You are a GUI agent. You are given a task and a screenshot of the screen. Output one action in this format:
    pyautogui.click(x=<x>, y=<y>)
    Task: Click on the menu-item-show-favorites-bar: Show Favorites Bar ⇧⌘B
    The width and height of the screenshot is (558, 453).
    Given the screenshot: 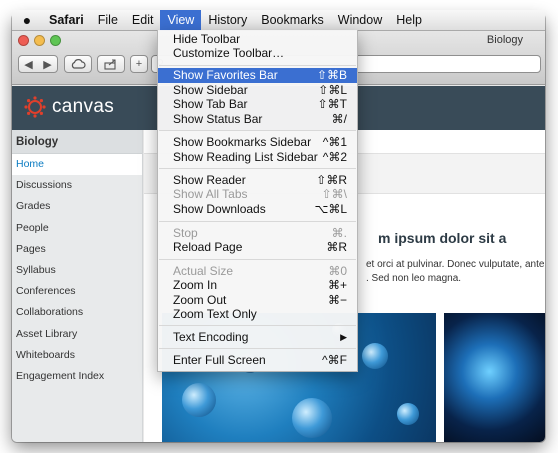 What is the action you would take?
    pyautogui.click(x=257, y=75)
    